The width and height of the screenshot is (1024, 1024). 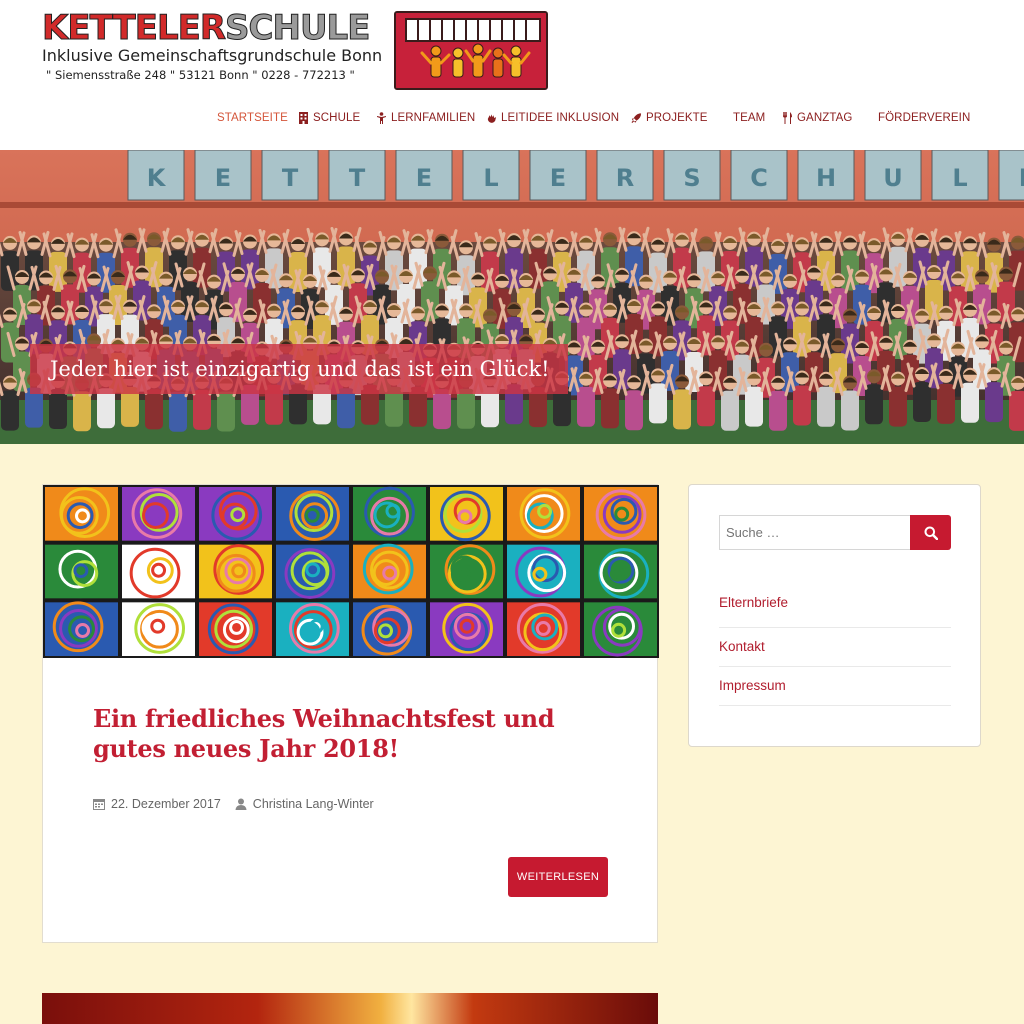 I want to click on nav-item-lernfamilien: LERNFAMILIEN, so click(x=425, y=118).